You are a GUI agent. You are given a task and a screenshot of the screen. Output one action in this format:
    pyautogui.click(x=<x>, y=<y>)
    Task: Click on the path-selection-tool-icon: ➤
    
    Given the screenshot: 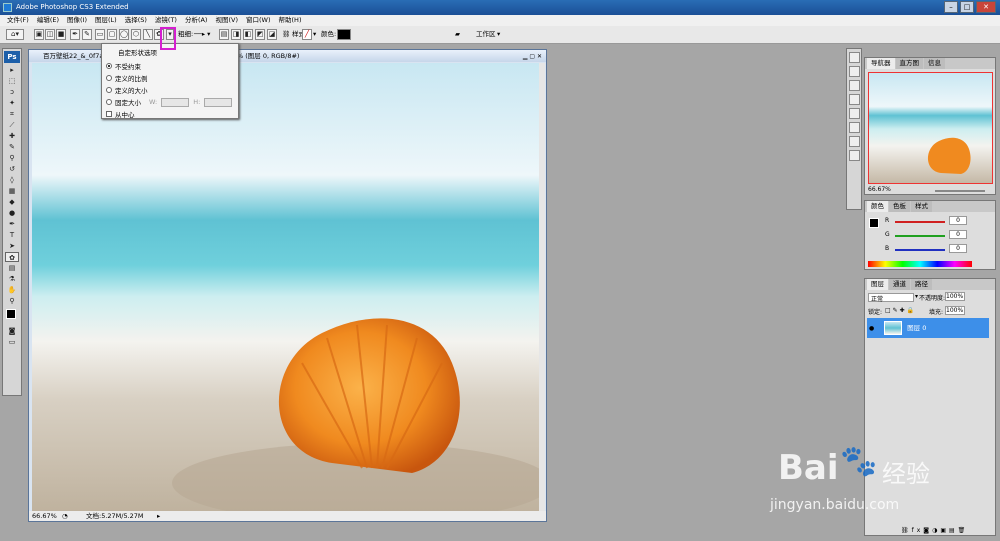 What is the action you would take?
    pyautogui.click(x=12, y=246)
    